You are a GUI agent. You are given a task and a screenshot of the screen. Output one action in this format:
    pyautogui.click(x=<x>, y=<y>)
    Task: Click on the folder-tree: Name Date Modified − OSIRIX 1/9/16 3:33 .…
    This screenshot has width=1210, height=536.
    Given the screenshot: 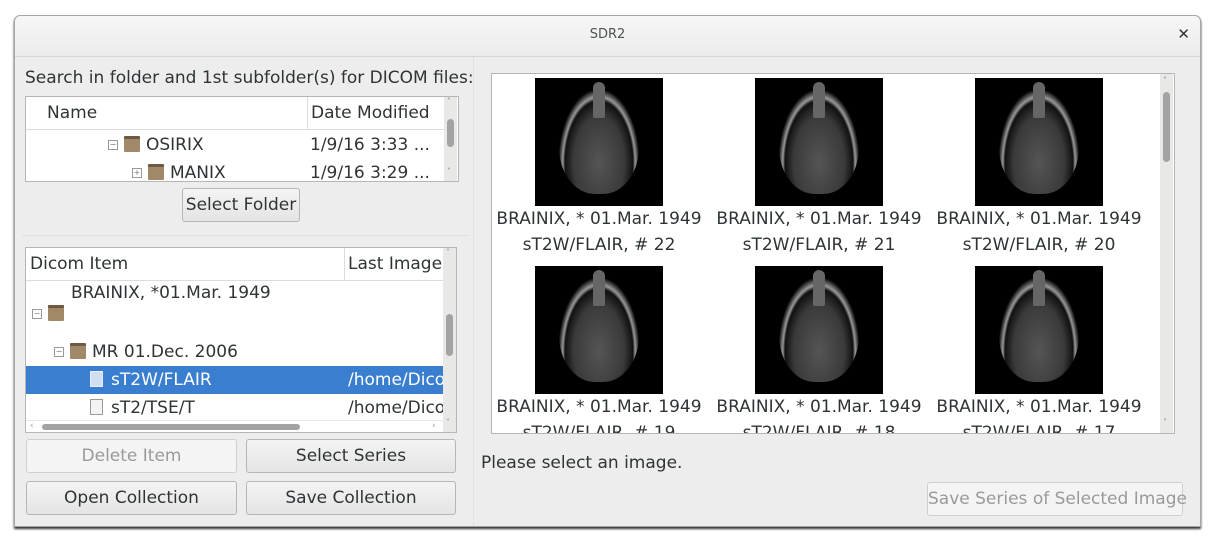 What is the action you would take?
    pyautogui.click(x=242, y=139)
    